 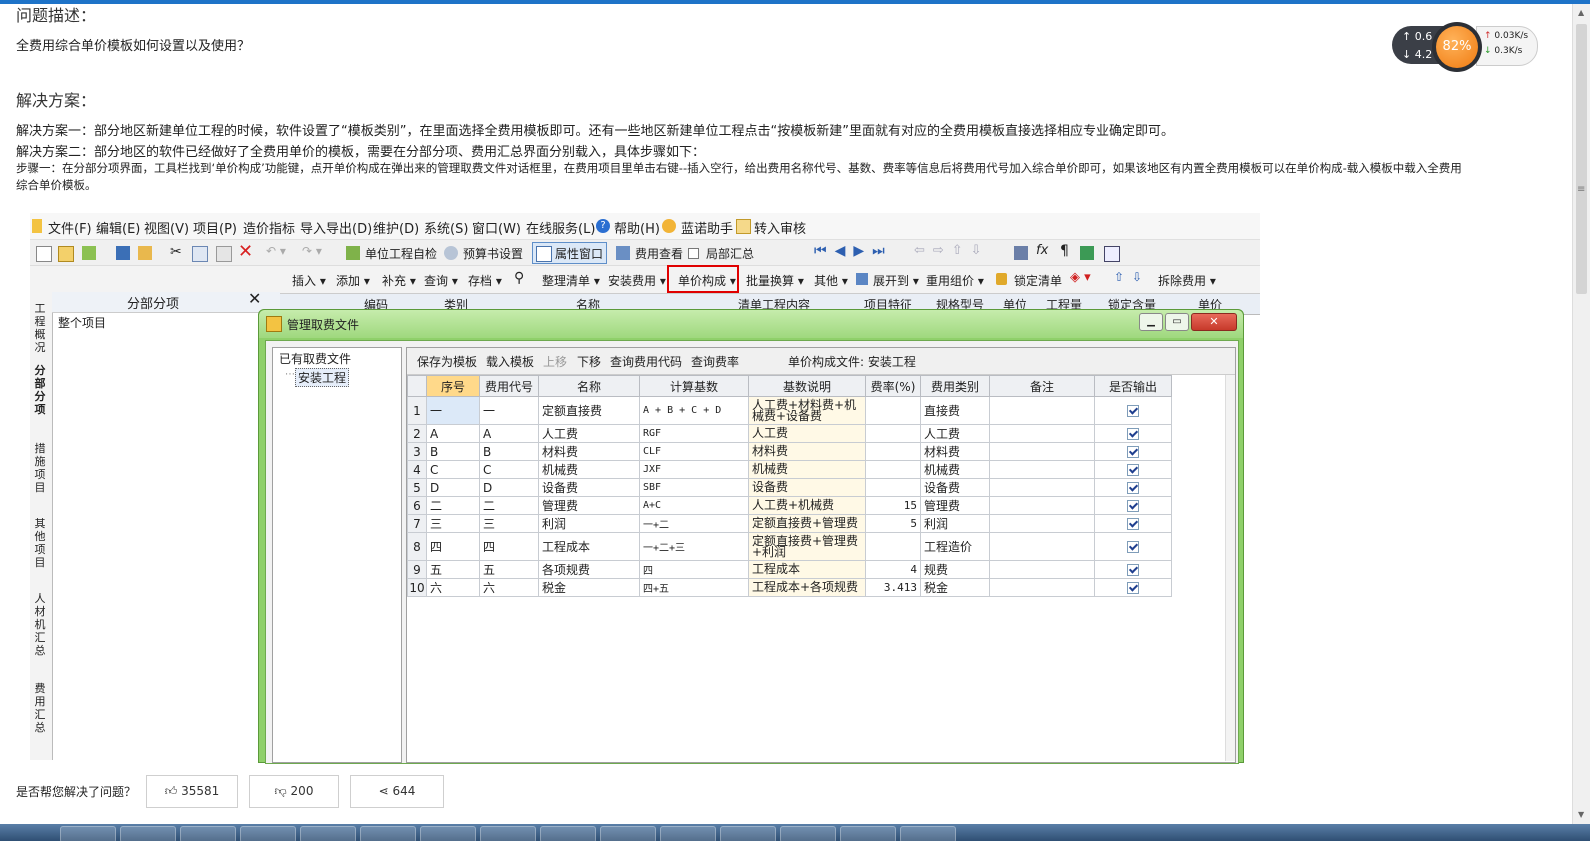 I want to click on minimize-button: ▁, so click(x=1151, y=322).